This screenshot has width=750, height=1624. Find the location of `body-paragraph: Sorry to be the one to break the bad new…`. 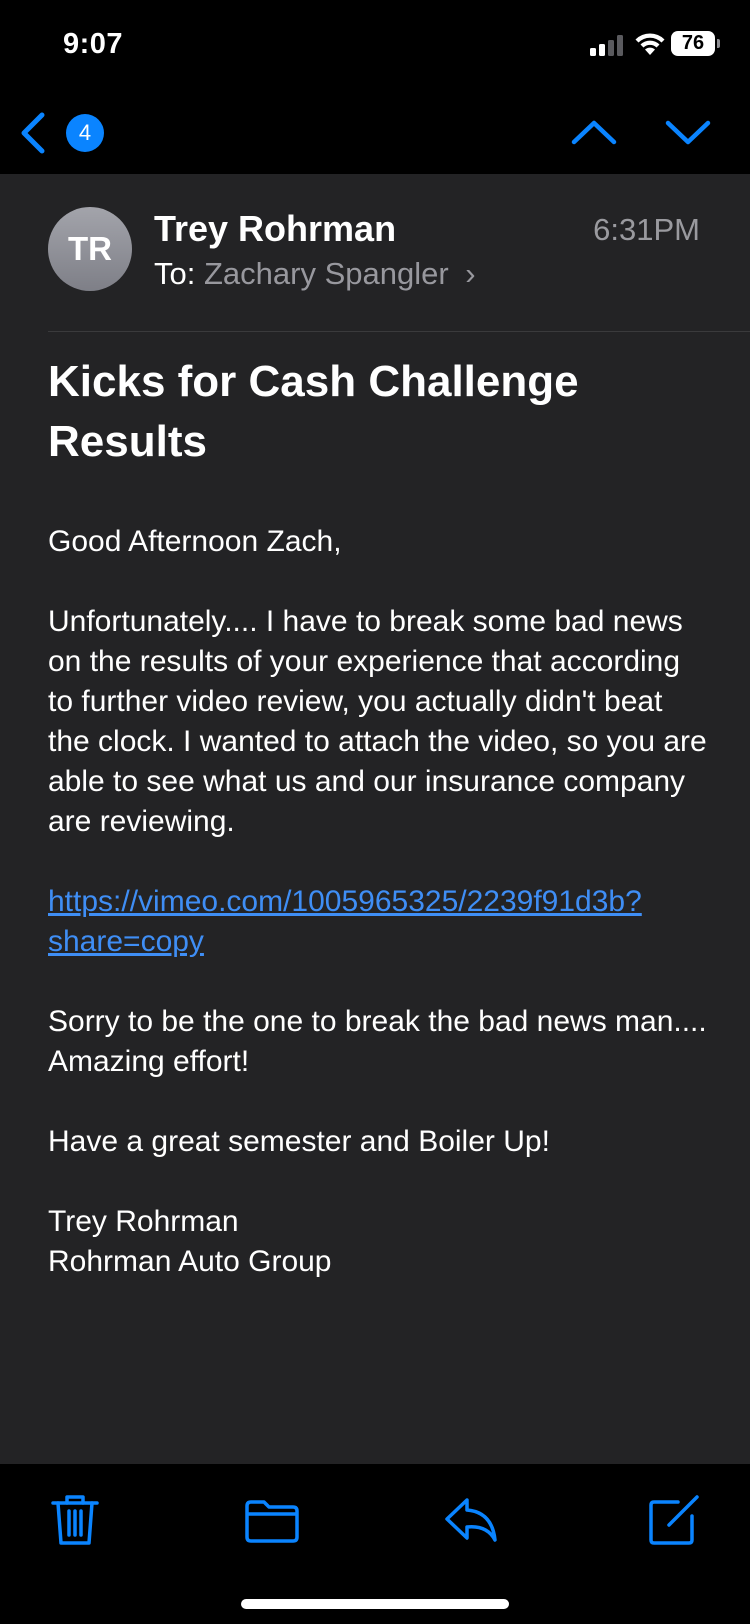

body-paragraph: Sorry to be the one to break the bad new… is located at coordinates (377, 1041).